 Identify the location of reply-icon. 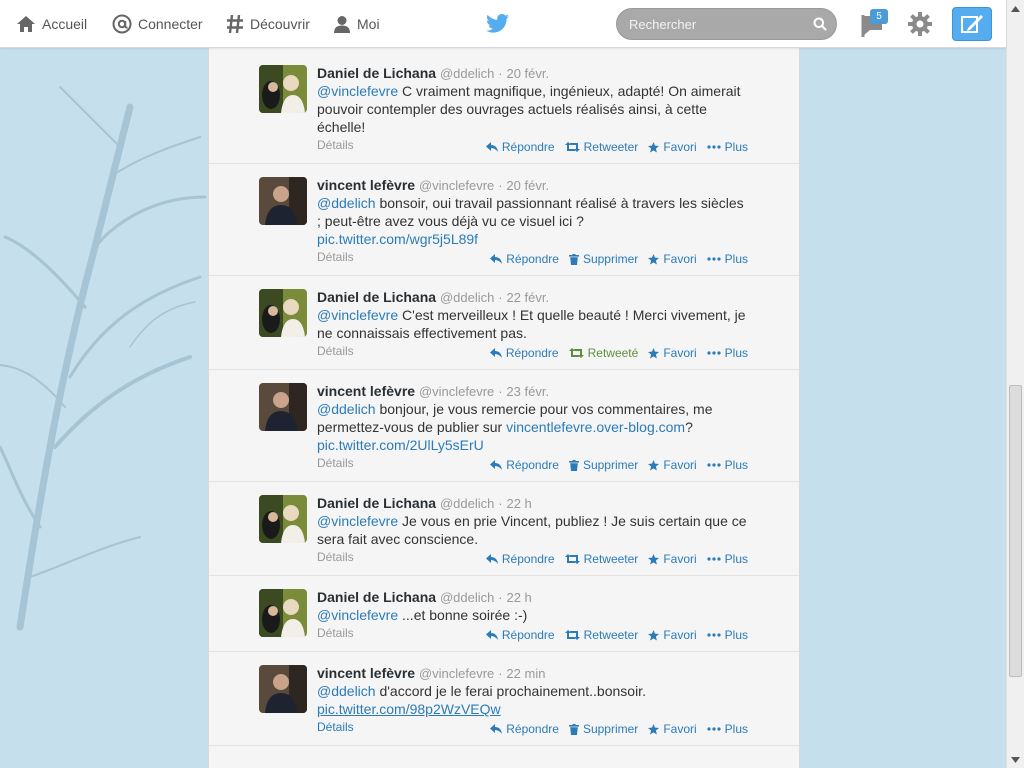
(495, 353).